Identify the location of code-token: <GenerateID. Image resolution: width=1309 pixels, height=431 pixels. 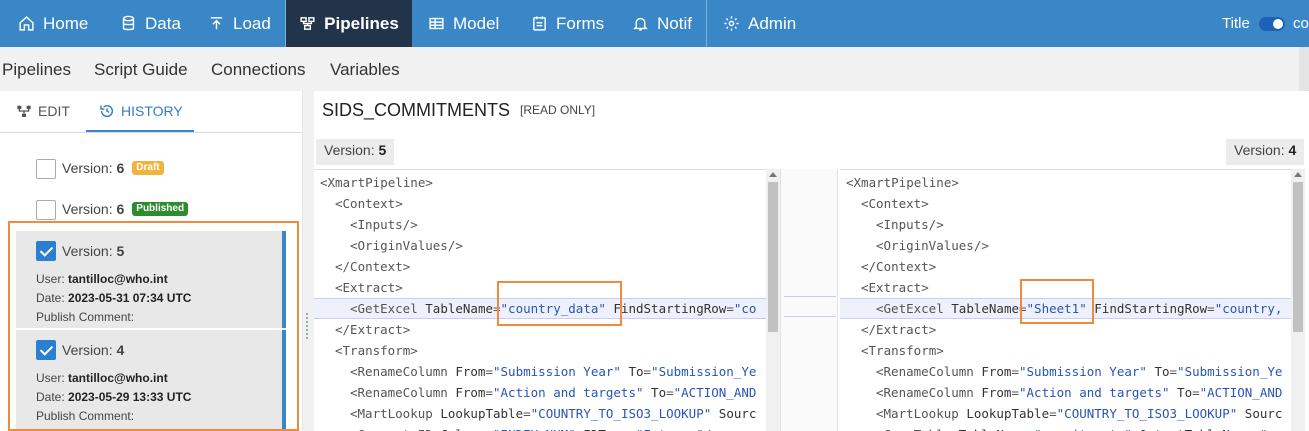
(395, 429).